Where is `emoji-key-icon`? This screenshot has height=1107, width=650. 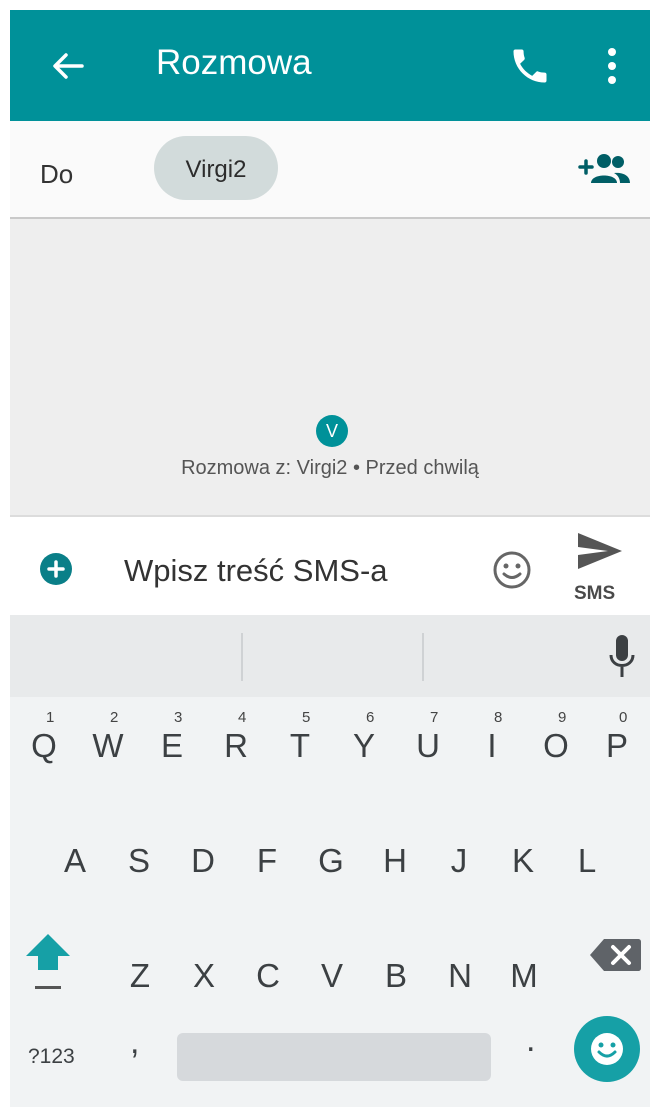
emoji-key-icon is located at coordinates (607, 1049).